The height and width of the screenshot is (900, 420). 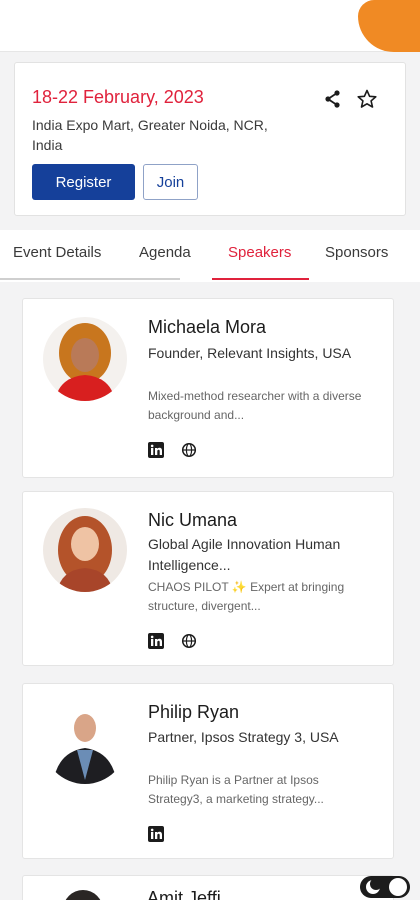 What do you see at coordinates (385, 887) in the screenshot?
I see `dark-mode-toggle` at bounding box center [385, 887].